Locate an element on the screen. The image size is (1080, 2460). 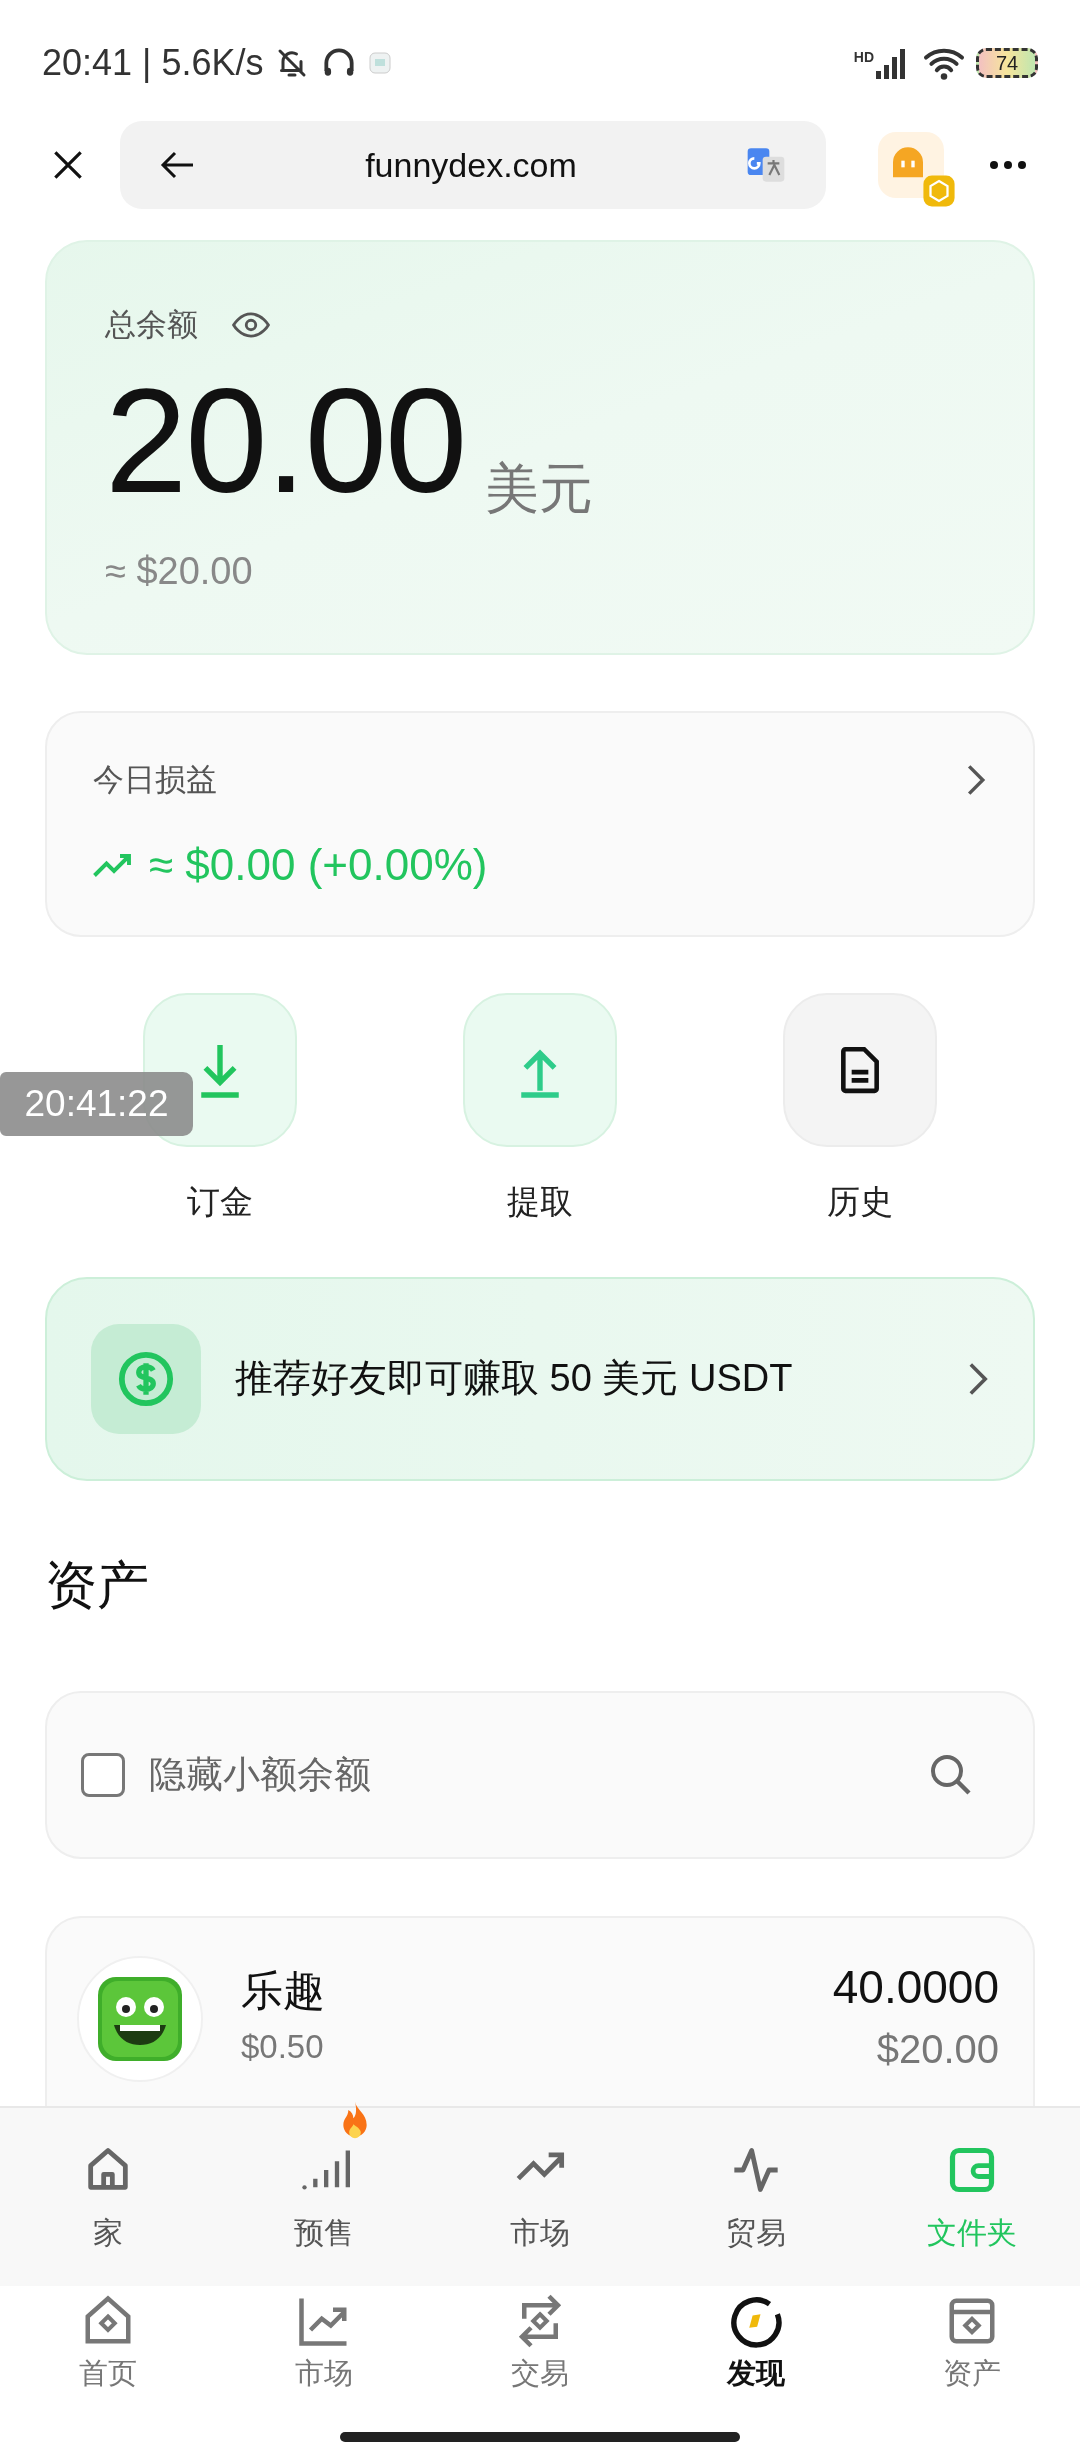
pnl-value: ≈ $0.00 (+0.00%) is located at coordinates (318, 864).